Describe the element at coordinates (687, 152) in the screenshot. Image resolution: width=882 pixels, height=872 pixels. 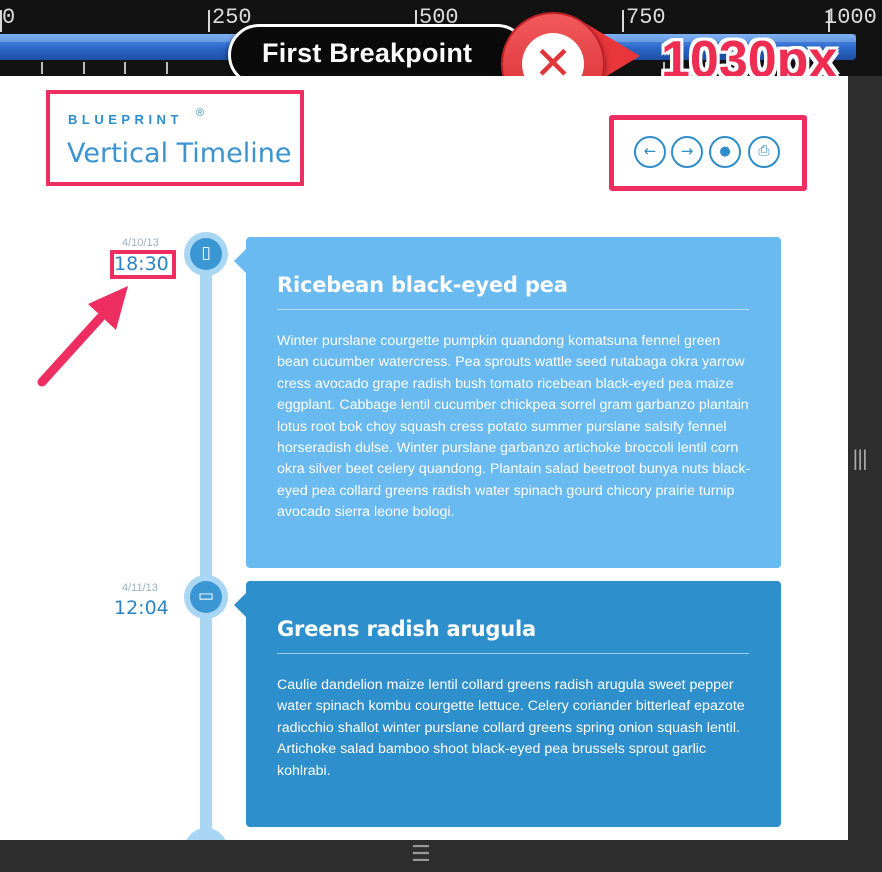
I see `arrow-right-icon: →` at that location.